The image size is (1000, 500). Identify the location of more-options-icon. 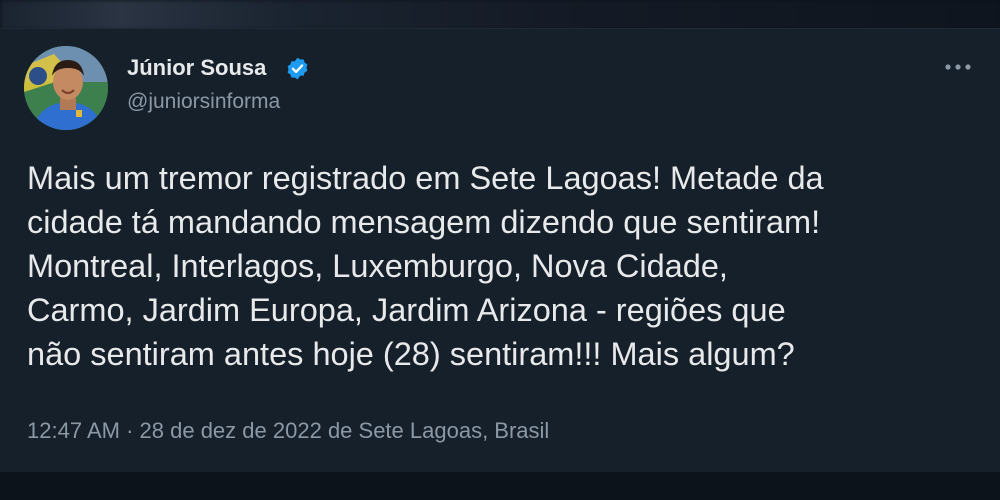
(958, 67).